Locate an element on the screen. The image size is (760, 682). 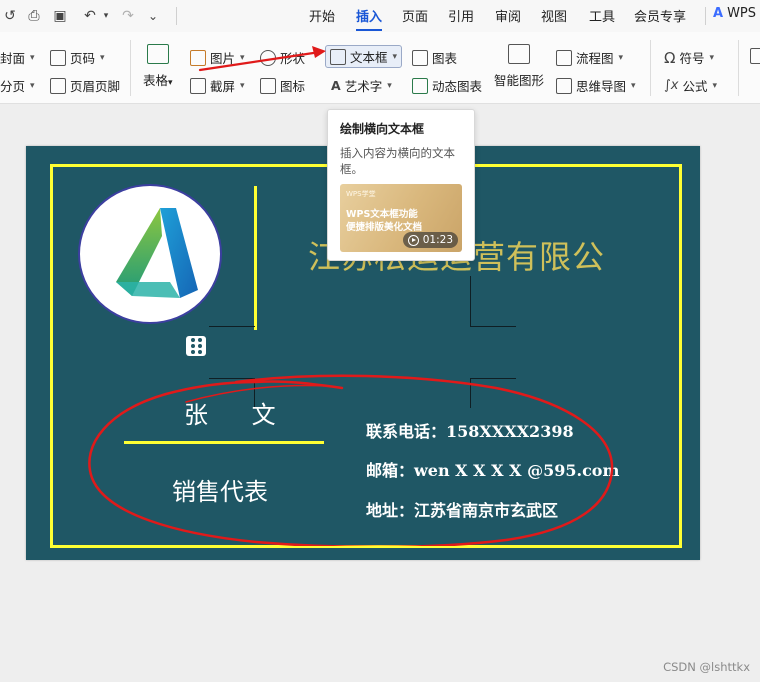
overflow-button is located at coordinates (755, 56).